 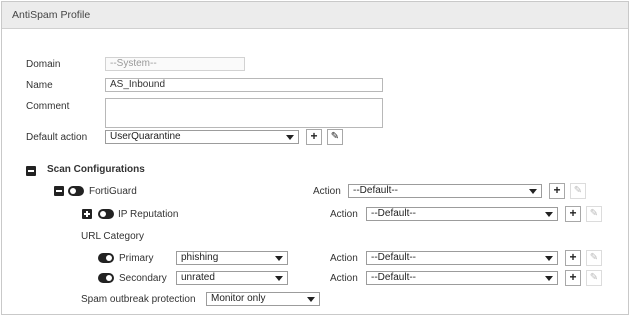 What do you see at coordinates (344, 278) in the screenshot?
I see `secondary-action-label: Action` at bounding box center [344, 278].